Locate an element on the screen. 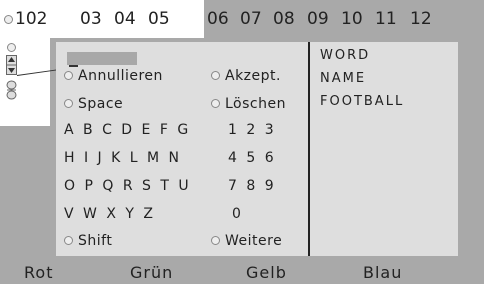  page-number-10: 10 is located at coordinates (352, 19).